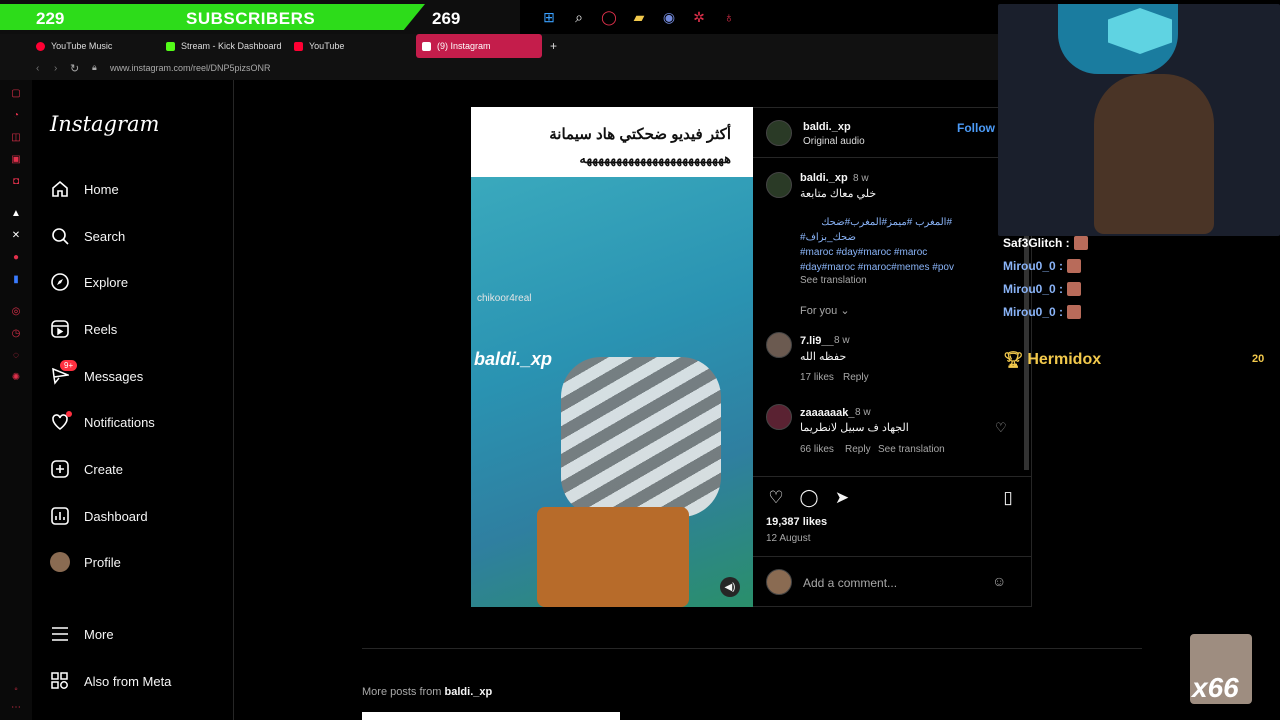 The image size is (1280, 720). I want to click on comment-text: حفظه الله, so click(823, 357).